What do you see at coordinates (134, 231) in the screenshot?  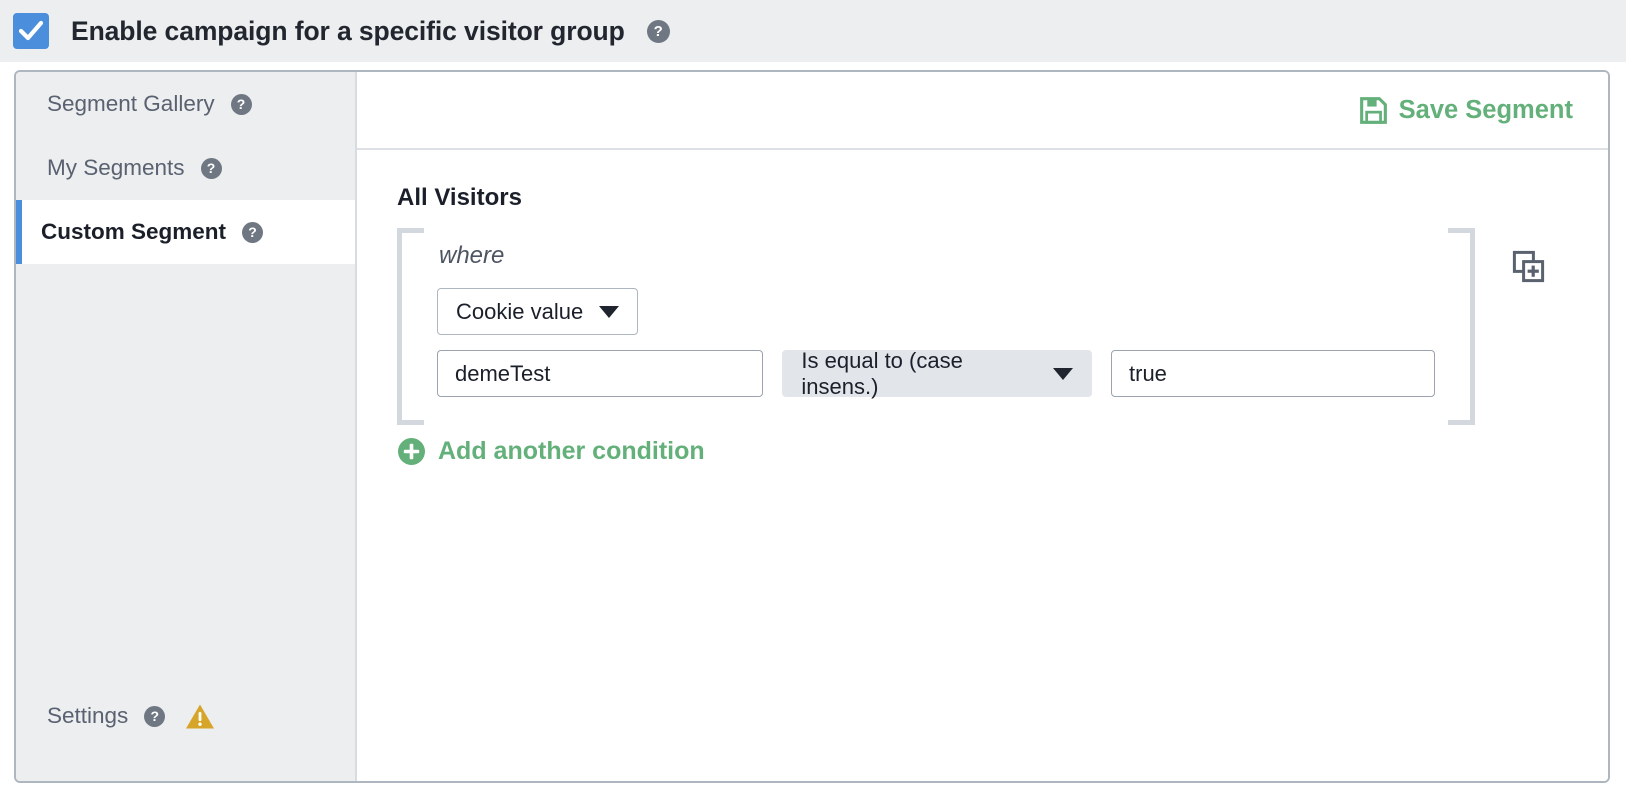 I see `sidebar-item-label: Custom Segment` at bounding box center [134, 231].